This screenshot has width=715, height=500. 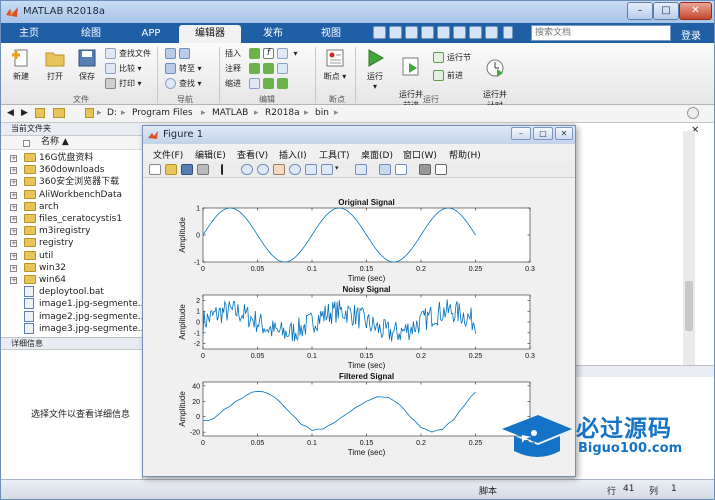 What do you see at coordinates (72, 143) in the screenshot?
I see `column-header-name: 名称 ▲` at bounding box center [72, 143].